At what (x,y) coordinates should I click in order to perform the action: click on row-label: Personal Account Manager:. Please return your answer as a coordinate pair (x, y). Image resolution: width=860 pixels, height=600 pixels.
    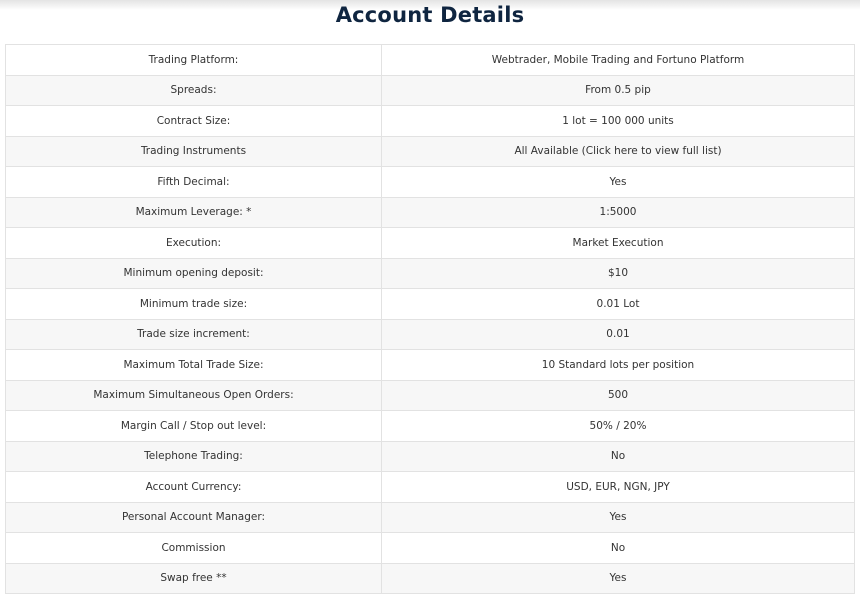
    Looking at the image, I should click on (193, 517).